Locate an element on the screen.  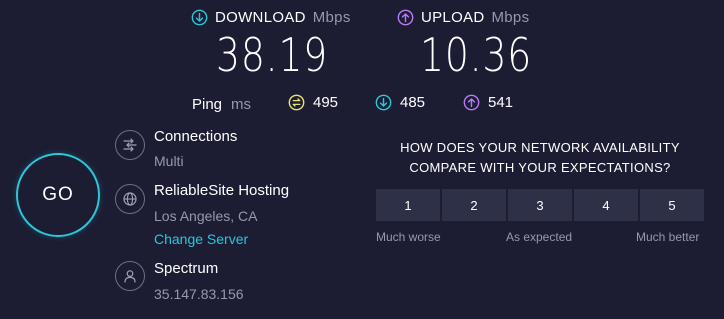
download-label: DOWNLOAD is located at coordinates (260, 17).